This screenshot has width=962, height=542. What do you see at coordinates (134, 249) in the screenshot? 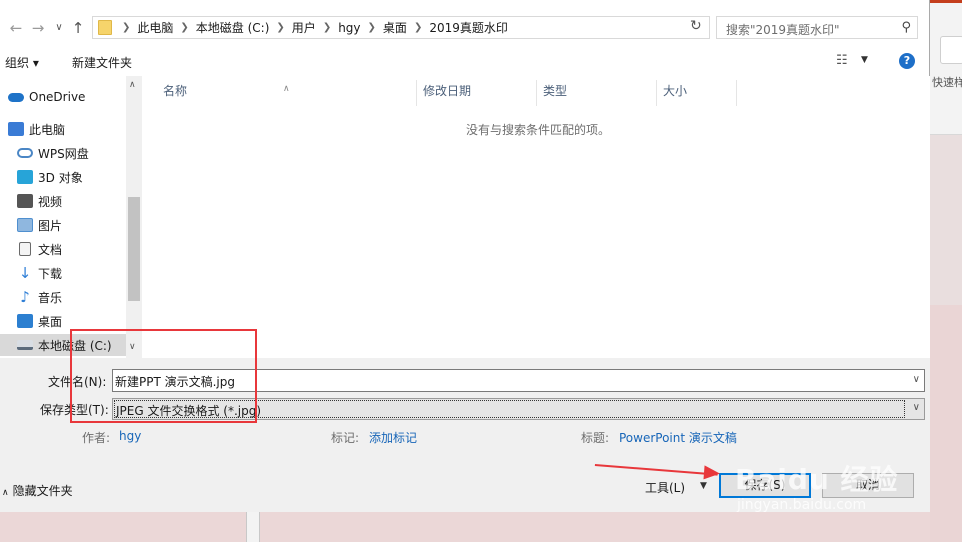
I see `scrollbar-thumb` at bounding box center [134, 249].